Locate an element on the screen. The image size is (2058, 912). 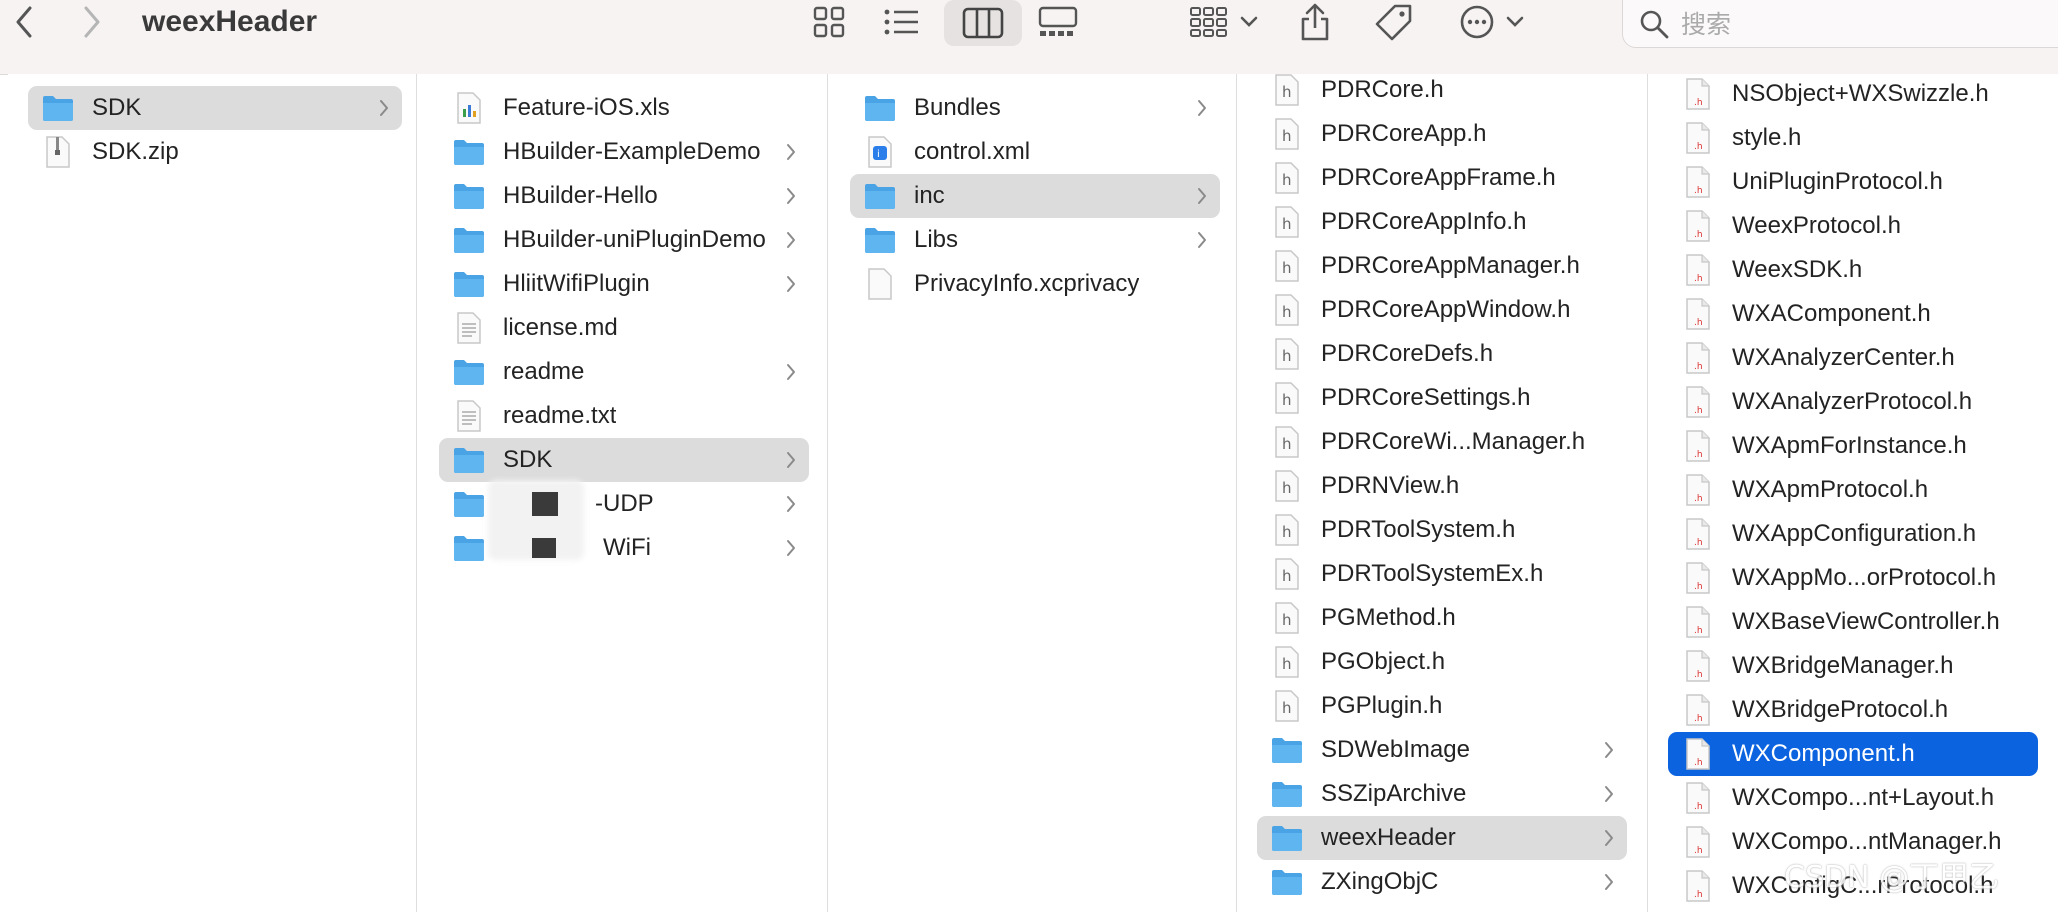
gallery-view-button is located at coordinates (1058, 22).